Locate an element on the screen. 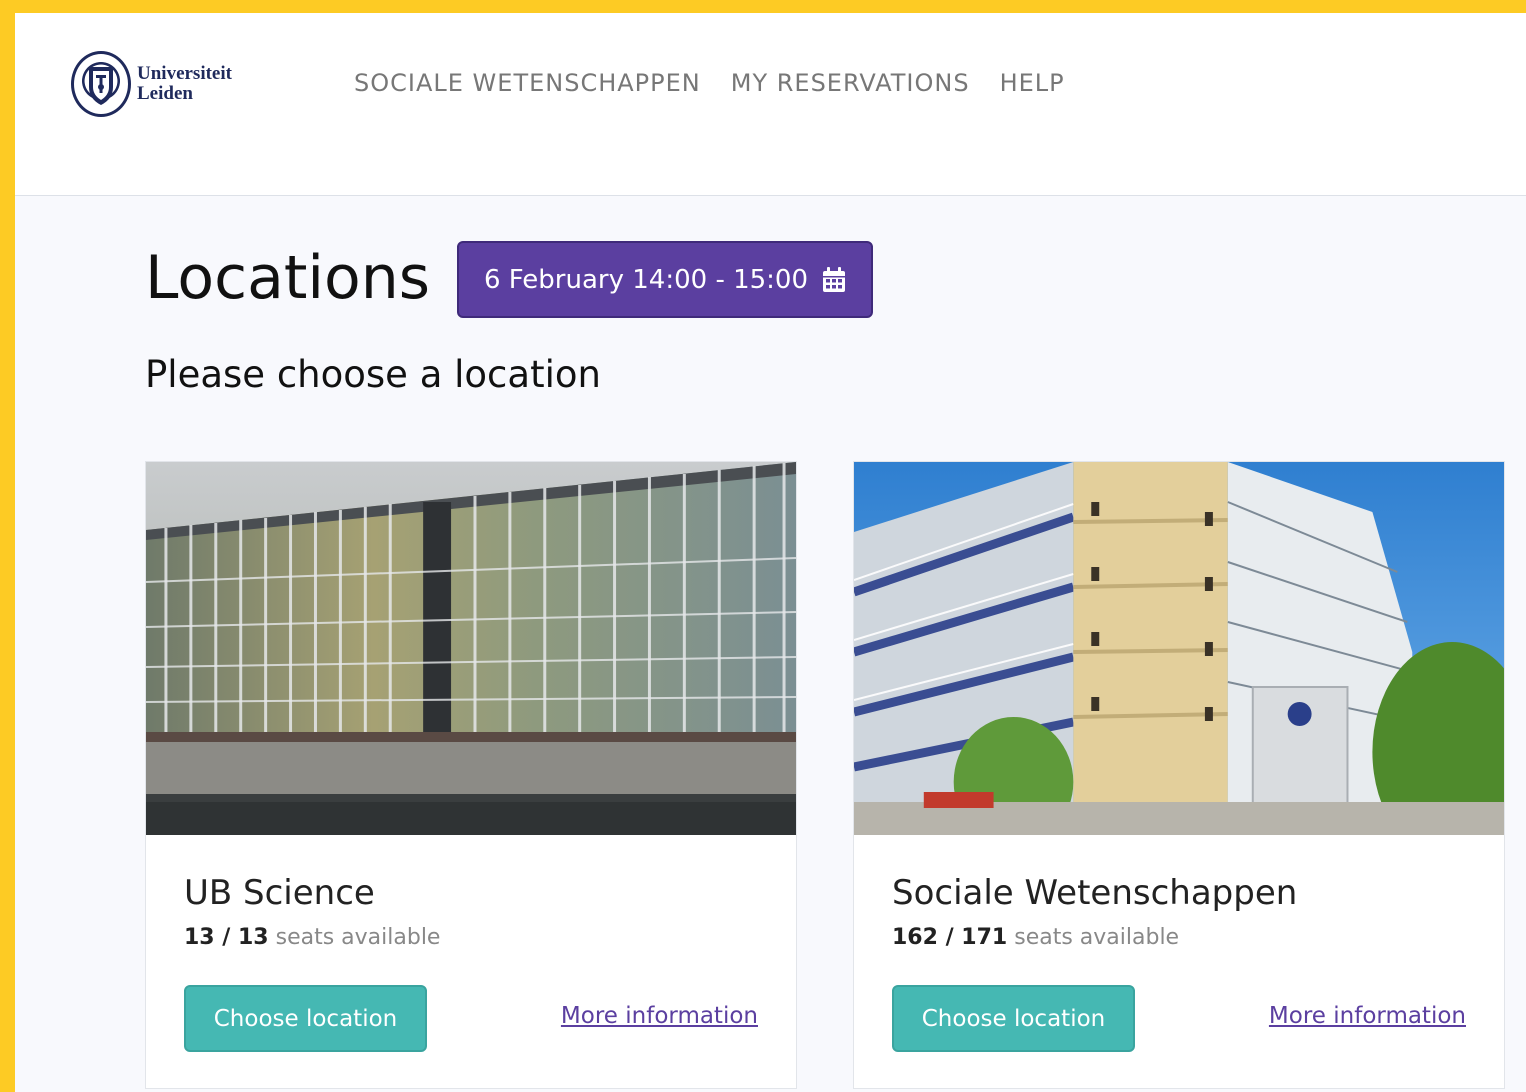 Image resolution: width=1526 pixels, height=1092 pixels. seats-available-count: 162 is located at coordinates (915, 937).